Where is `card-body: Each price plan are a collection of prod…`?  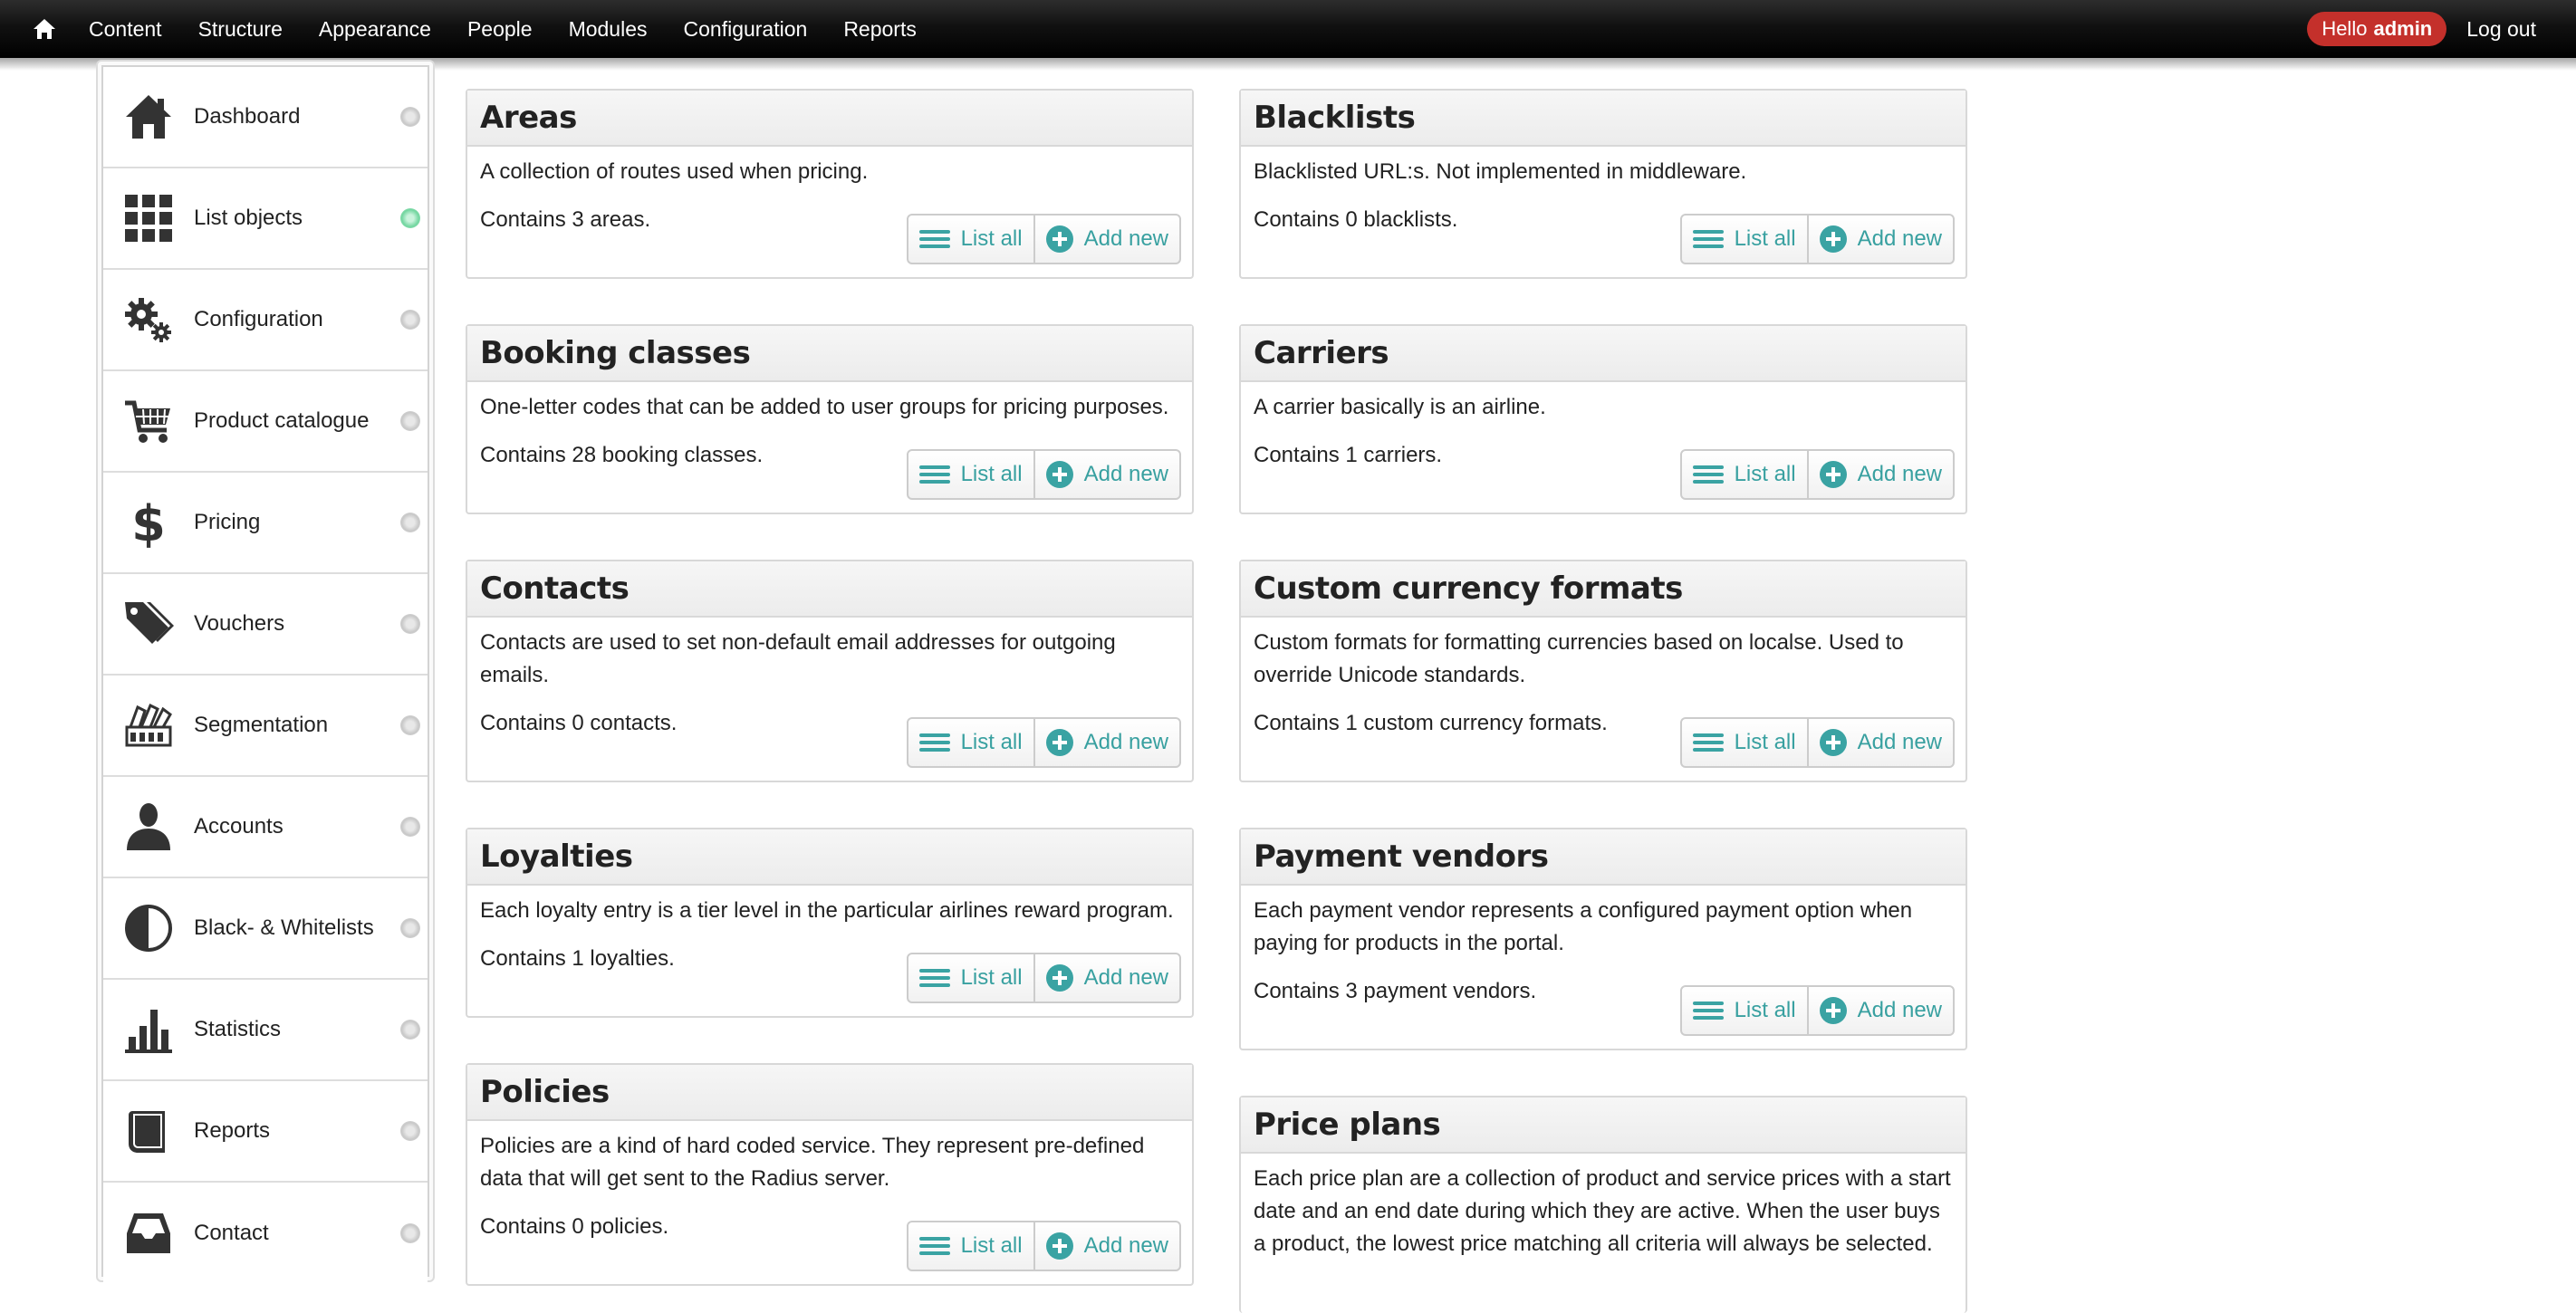 card-body: Each price plan are a collection of prod… is located at coordinates (1603, 1207).